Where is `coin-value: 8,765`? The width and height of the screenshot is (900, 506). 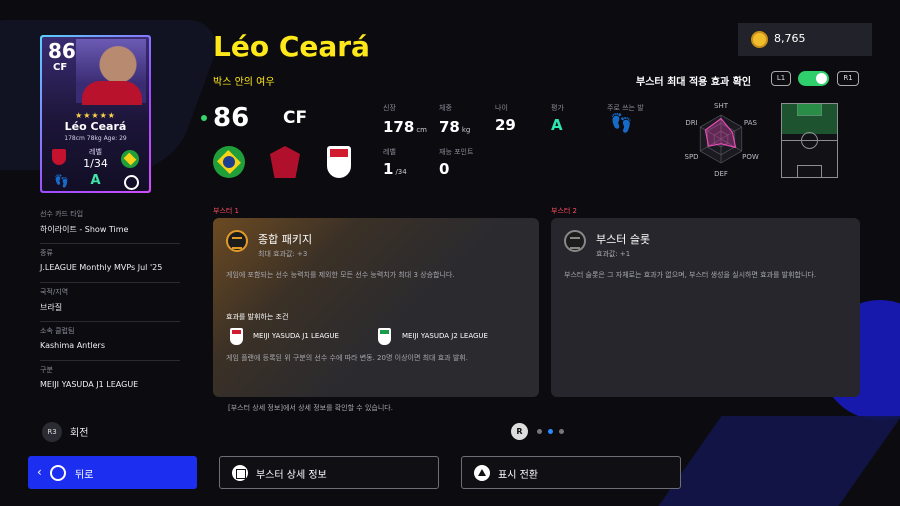
coin-value: 8,765 is located at coordinates (790, 38).